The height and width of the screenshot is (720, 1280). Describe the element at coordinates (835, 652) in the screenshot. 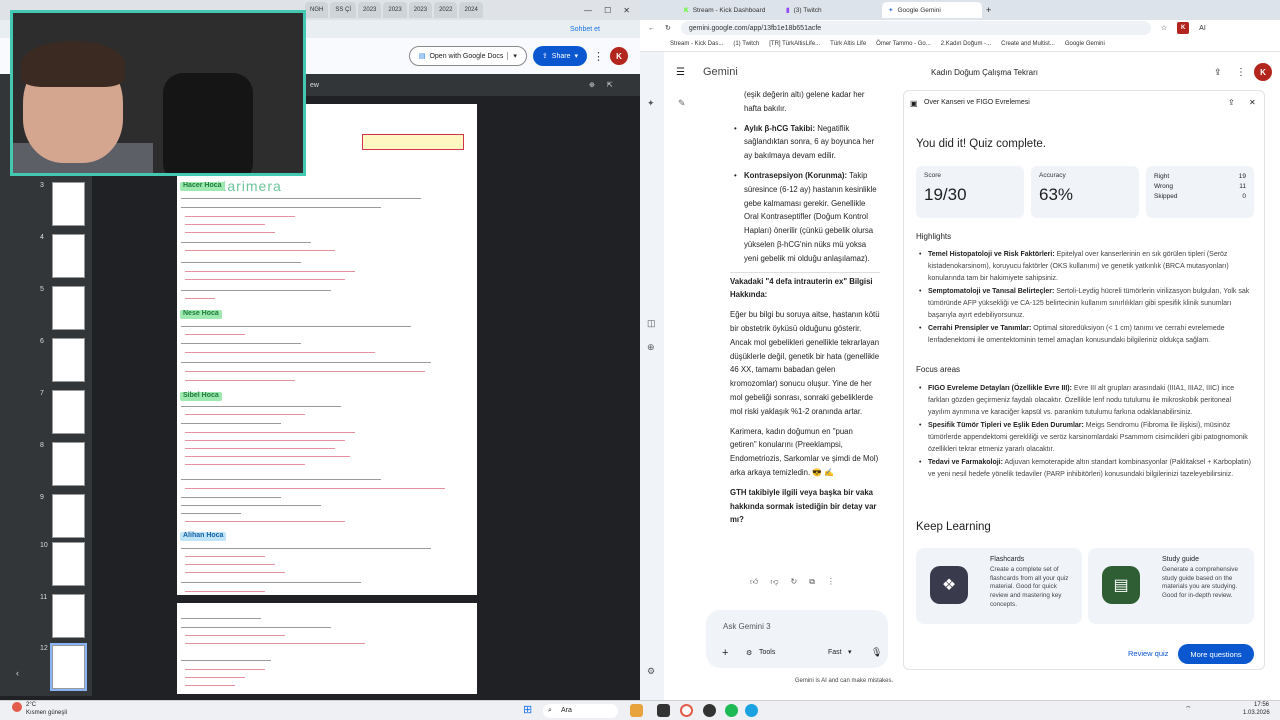

I see `mode-selector: Fast` at that location.